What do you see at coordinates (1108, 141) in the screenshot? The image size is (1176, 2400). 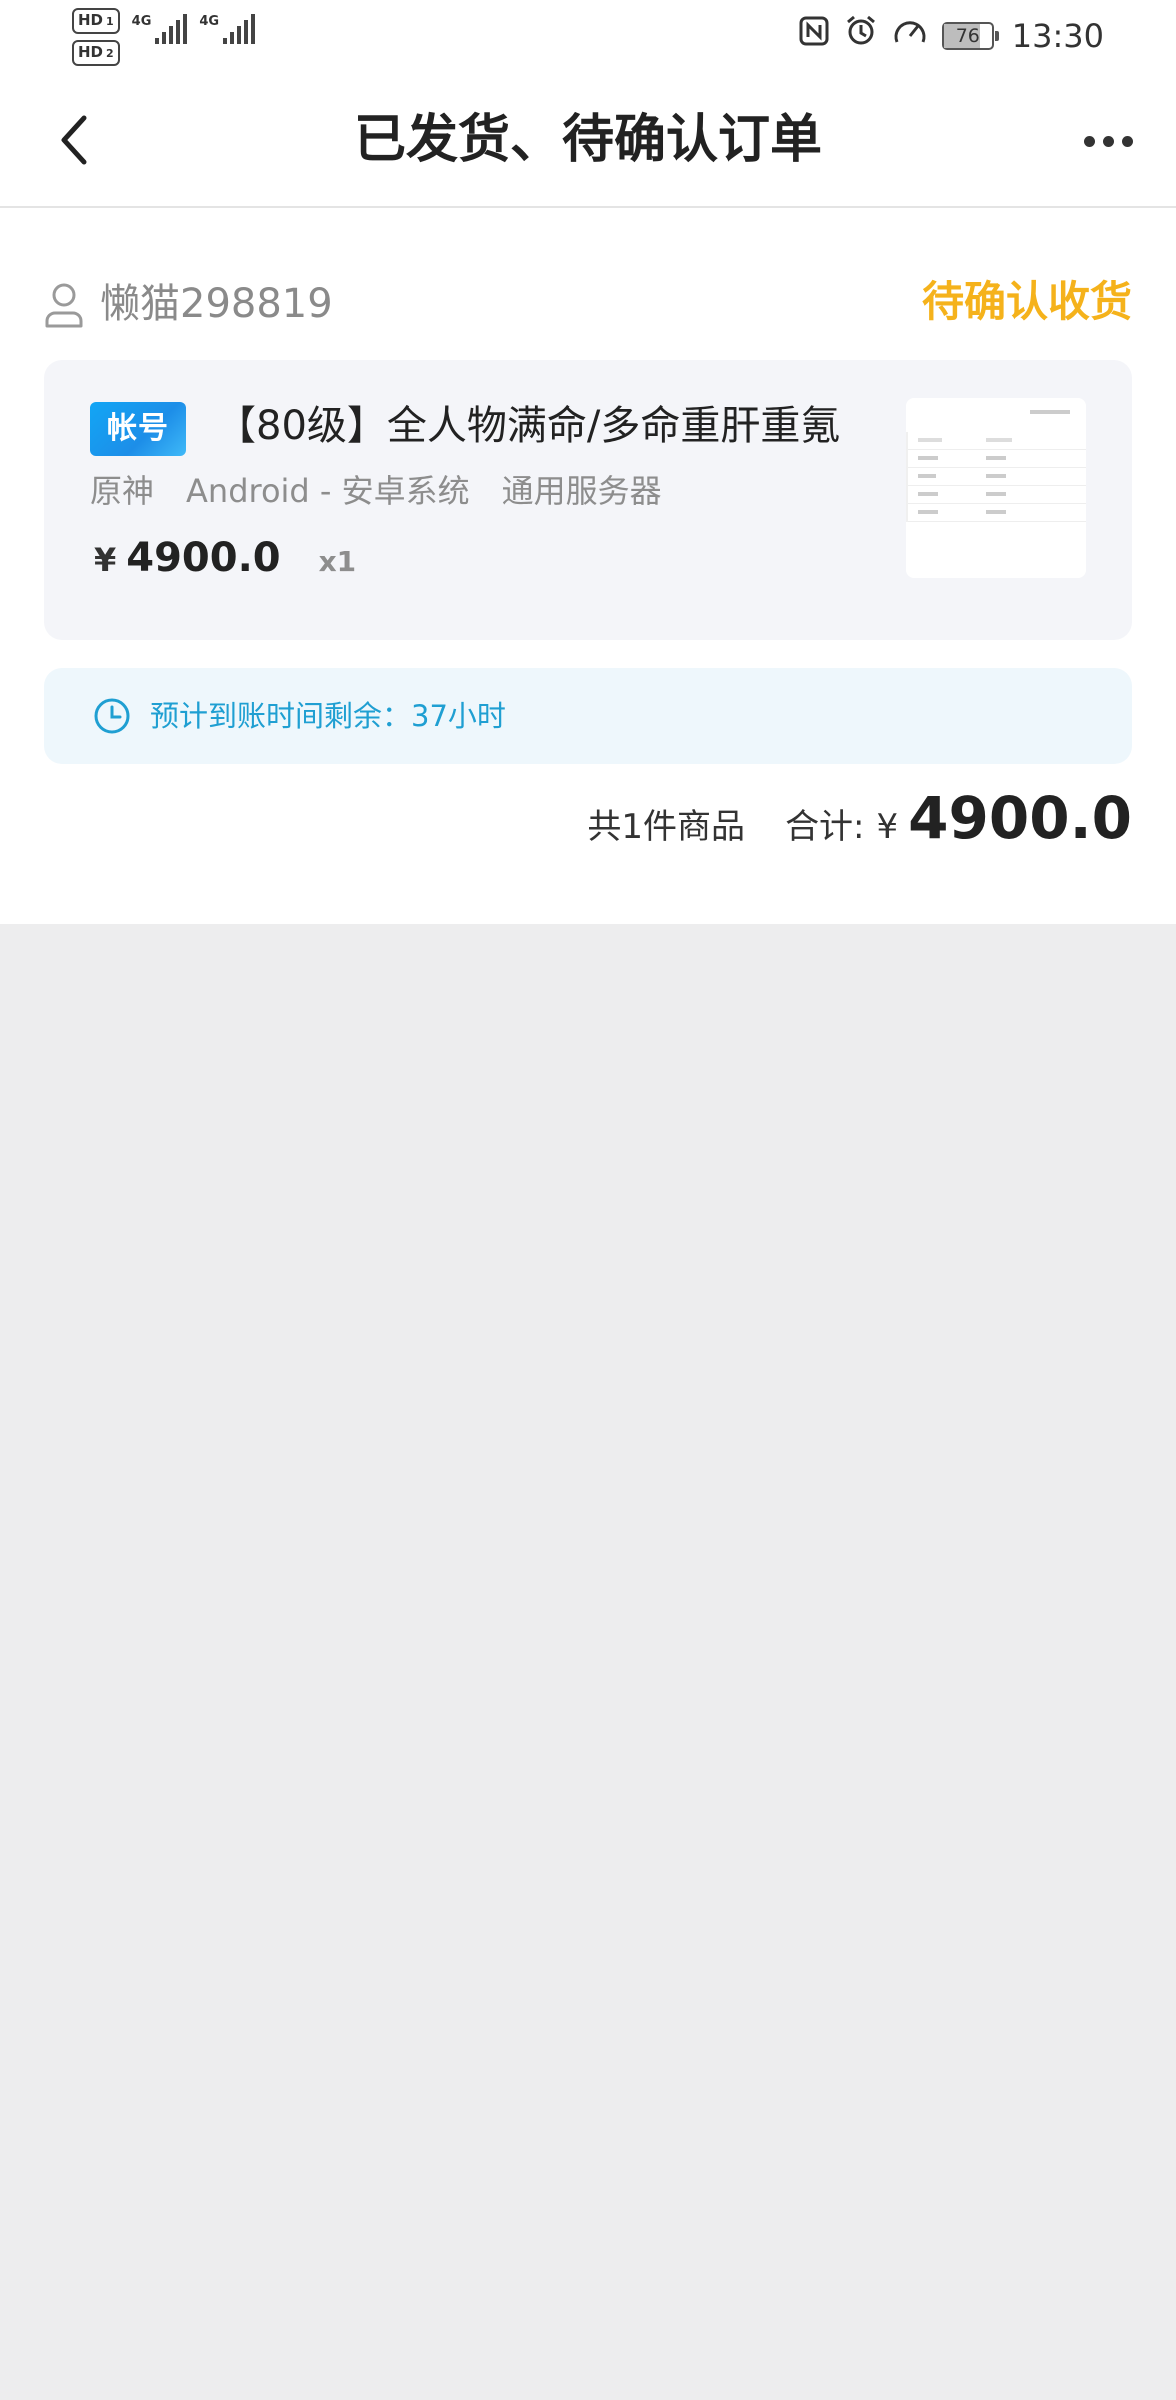 I see `more-options-icon` at bounding box center [1108, 141].